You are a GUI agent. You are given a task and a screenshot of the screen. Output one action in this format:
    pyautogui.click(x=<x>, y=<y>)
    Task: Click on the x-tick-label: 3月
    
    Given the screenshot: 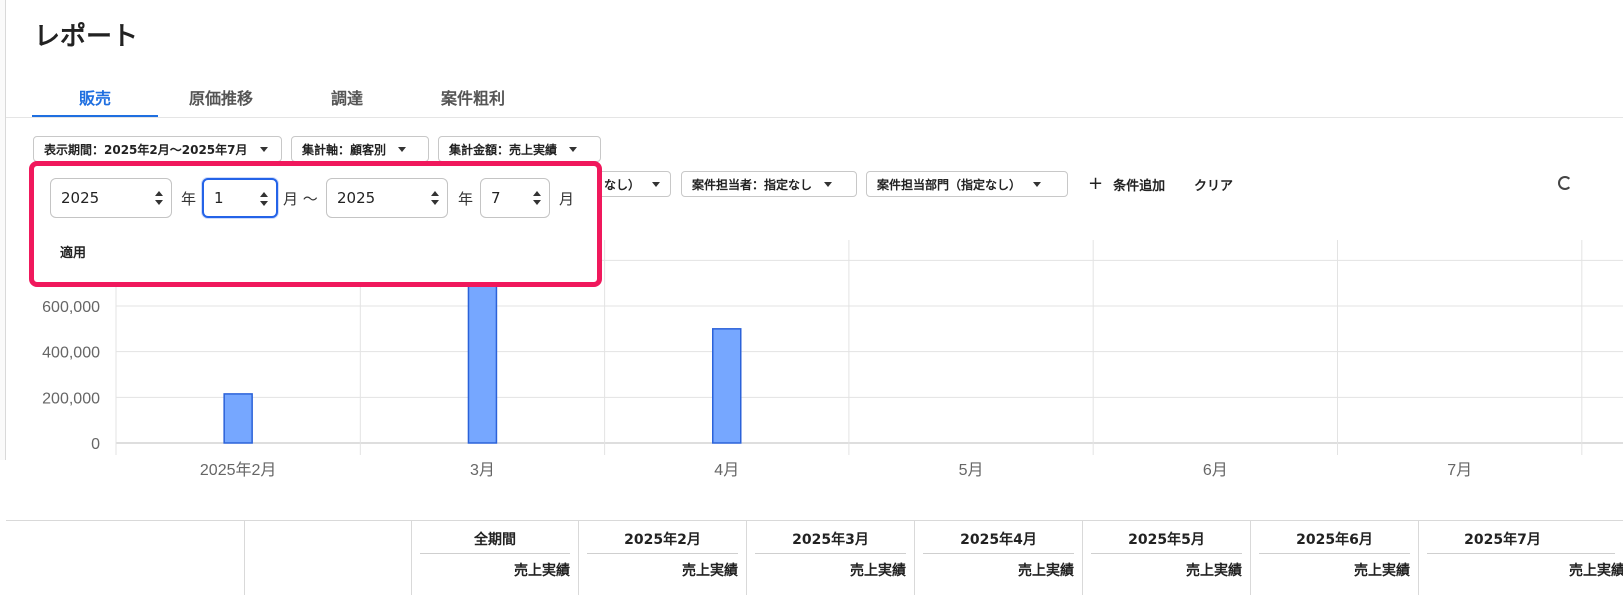 What is the action you would take?
    pyautogui.click(x=482, y=470)
    